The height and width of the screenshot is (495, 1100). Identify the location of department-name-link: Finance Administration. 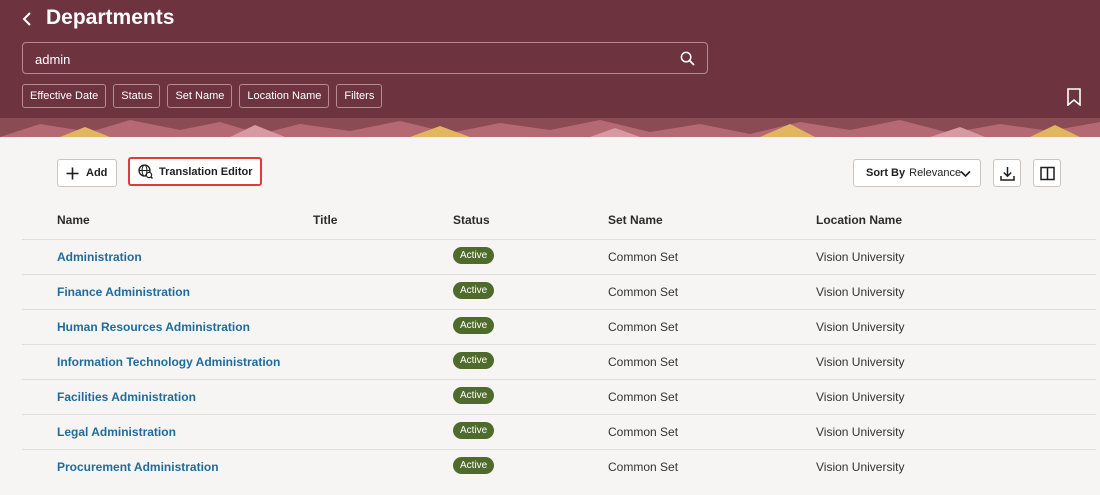
(123, 292).